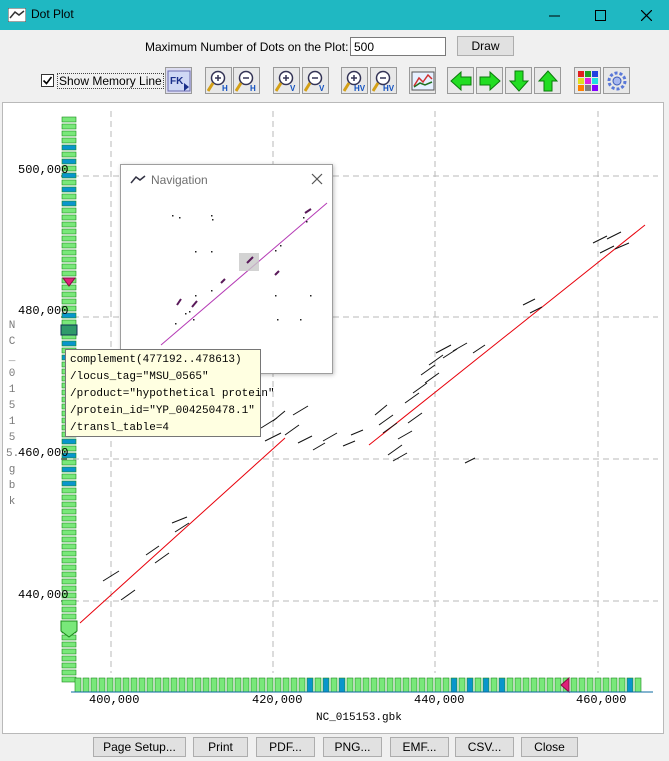 This screenshot has width=669, height=761. I want to click on memory-graph-icon, so click(422, 80).